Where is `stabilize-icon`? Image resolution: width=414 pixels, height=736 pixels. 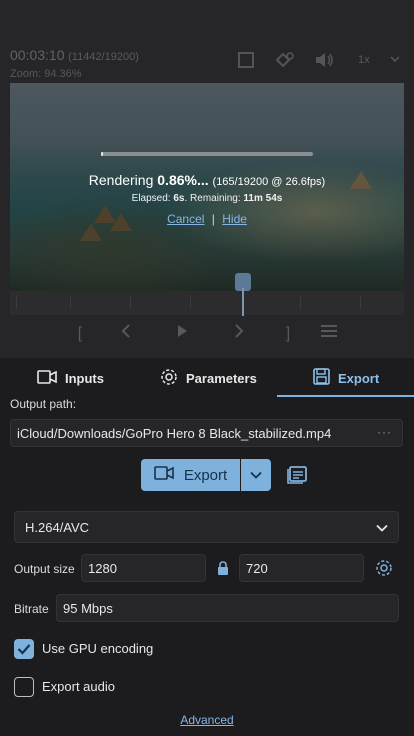
stabilize-icon is located at coordinates (285, 62).